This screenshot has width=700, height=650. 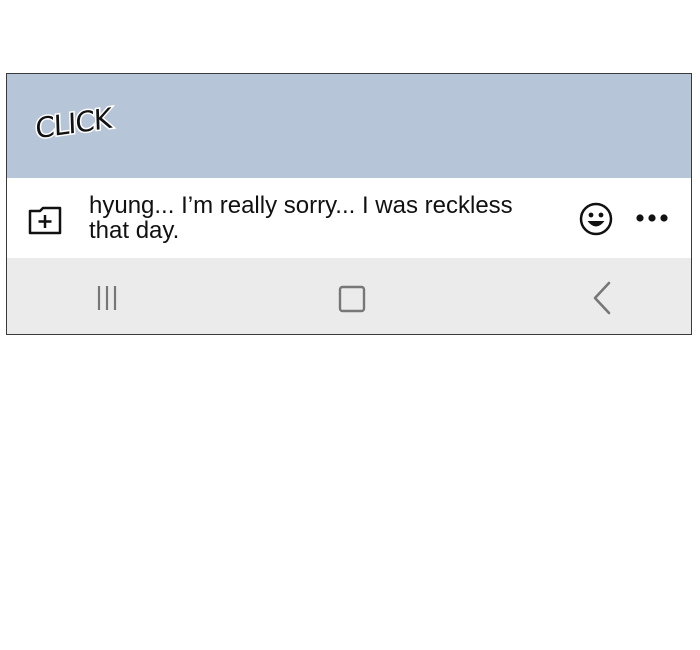 I want to click on recent-apps-button, so click(x=107, y=298).